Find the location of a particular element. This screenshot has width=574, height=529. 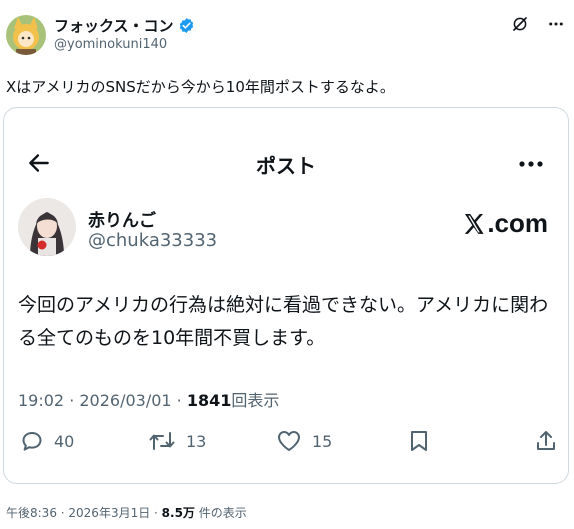

embedded-share is located at coordinates (546, 441).